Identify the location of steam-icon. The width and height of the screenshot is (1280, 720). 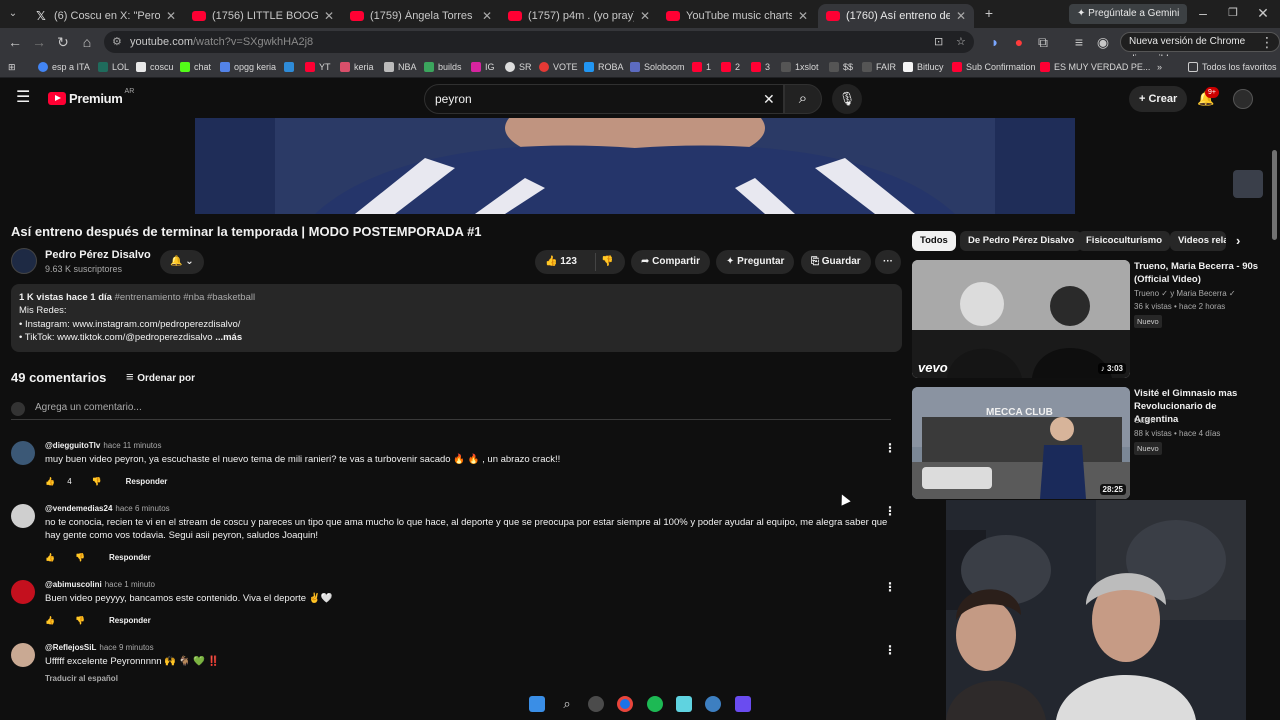
(713, 704).